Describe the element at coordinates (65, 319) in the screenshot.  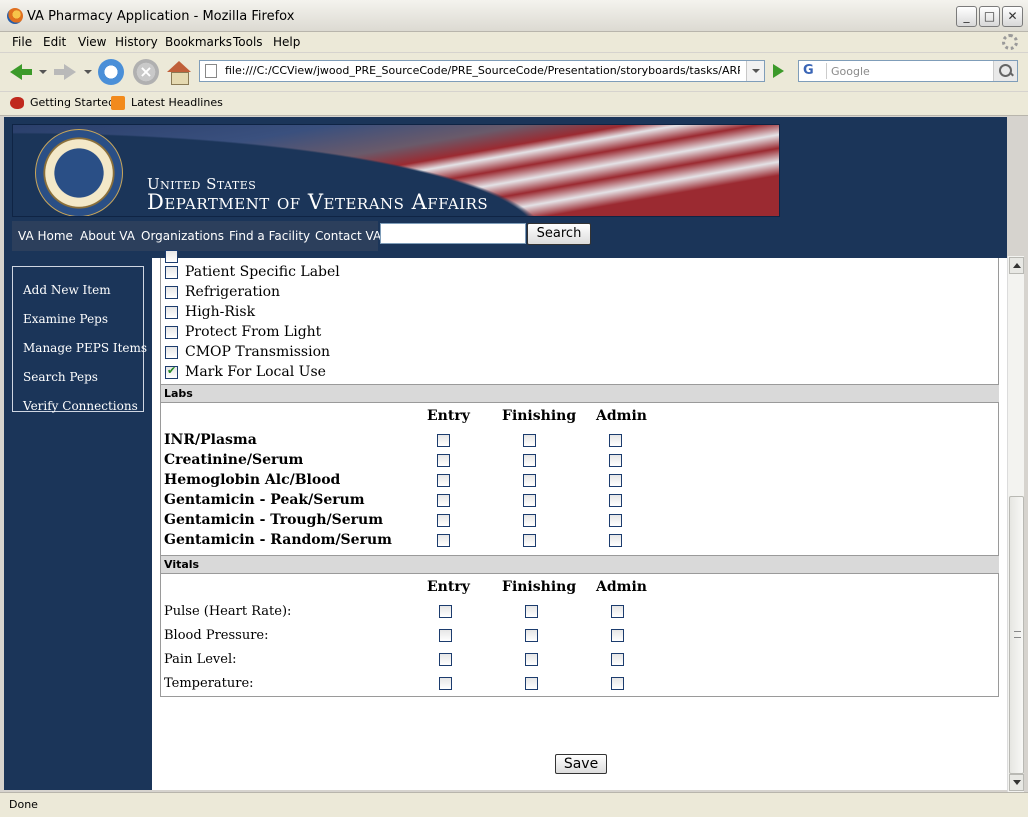
I see `sidebar-item-examine-peps: Examine Peps` at that location.